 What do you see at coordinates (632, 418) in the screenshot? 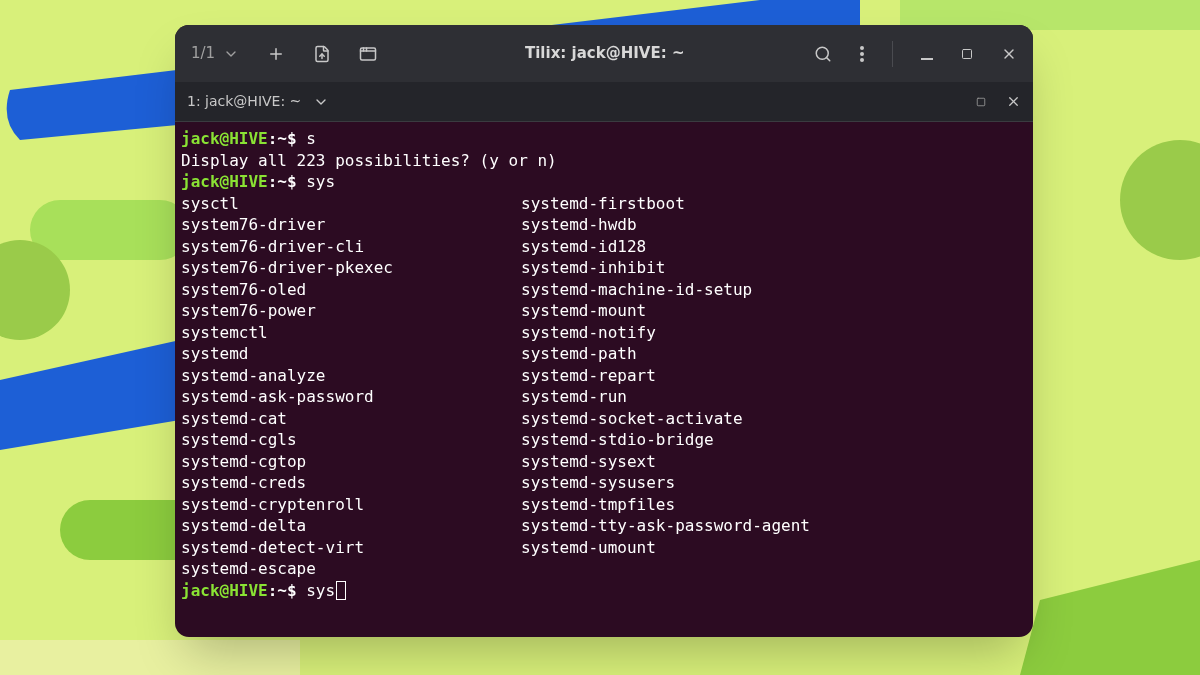
I see `completion-item: systemd-socket-activate` at bounding box center [632, 418].